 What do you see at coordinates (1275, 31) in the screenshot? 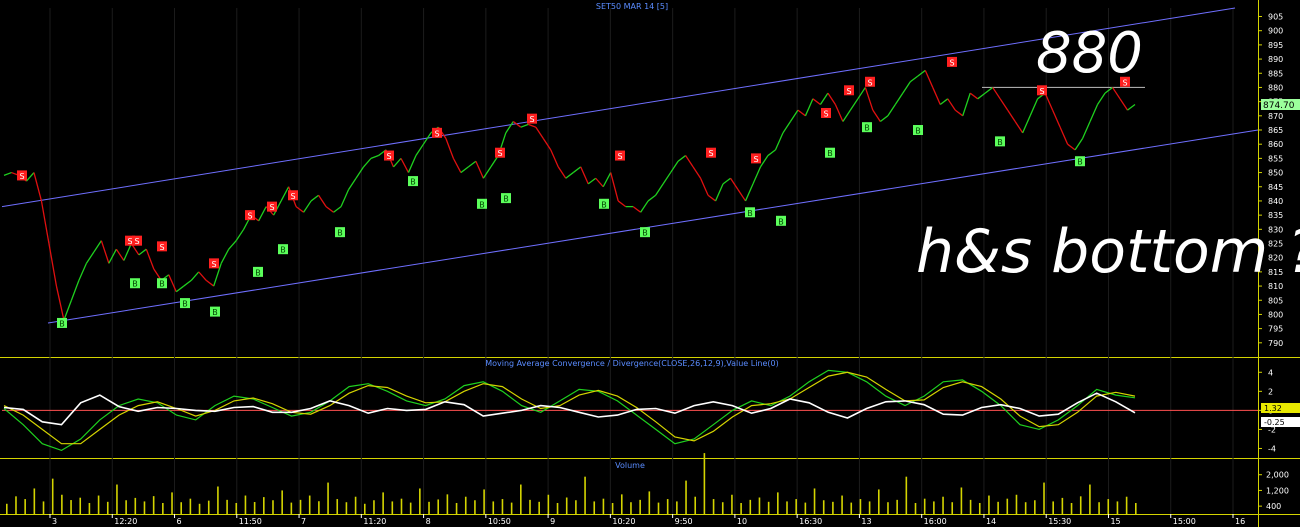
I see `y-tick-label: 900` at bounding box center [1275, 31].